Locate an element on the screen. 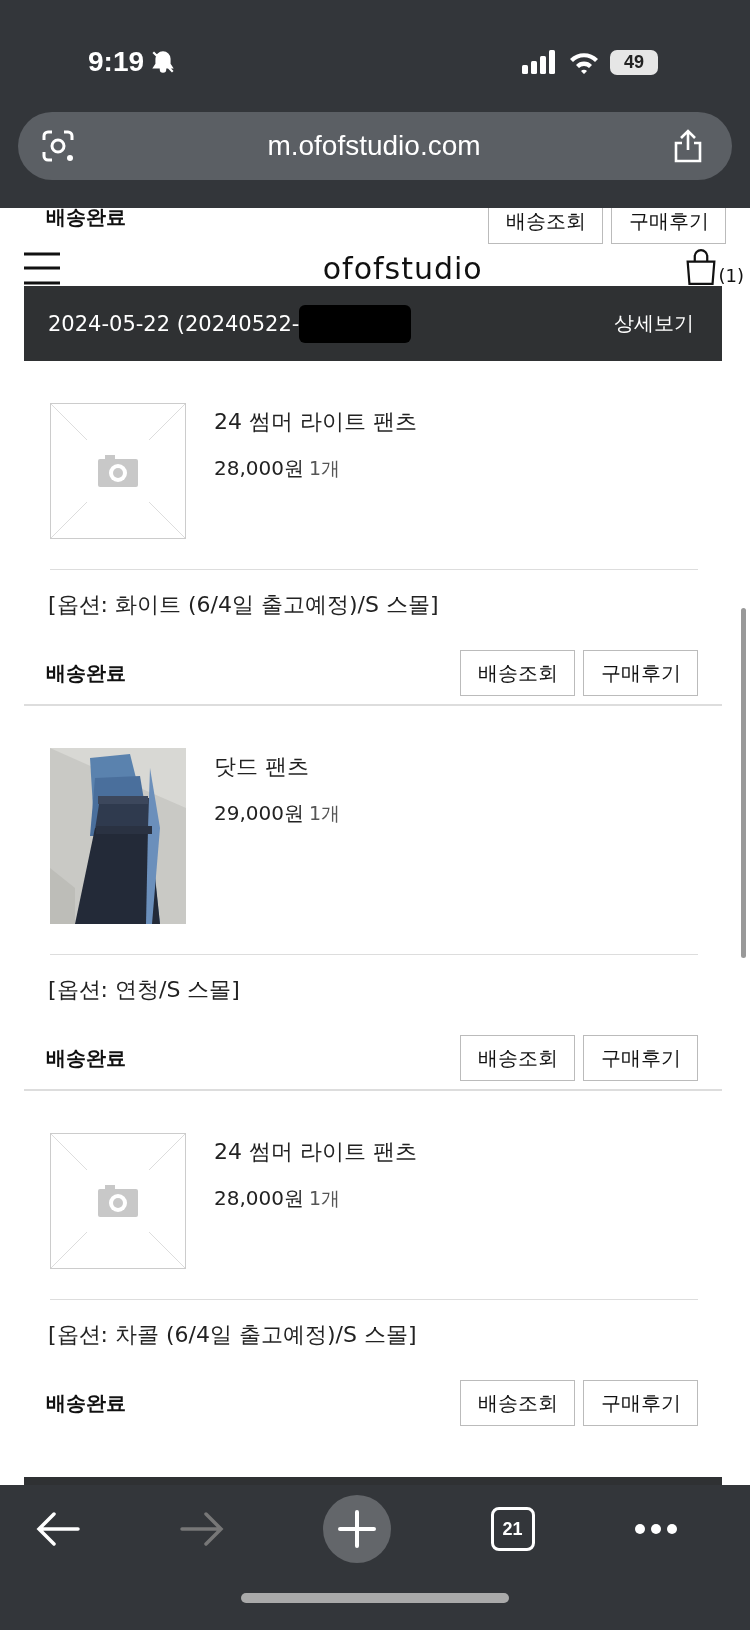 Image resolution: width=750 pixels, height=1630 pixels. detail-link: 상세보기 is located at coordinates (654, 323).